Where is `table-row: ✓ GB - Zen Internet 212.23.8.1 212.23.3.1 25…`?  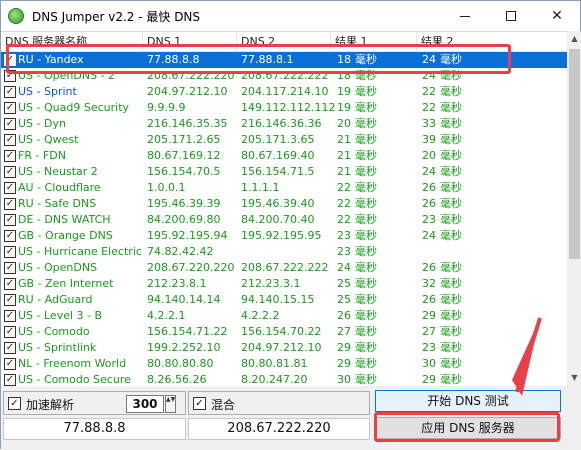 table-row: ✓ GB - Zen Internet 212.23.8.1 212.23.3.1 25… is located at coordinates (284, 284).